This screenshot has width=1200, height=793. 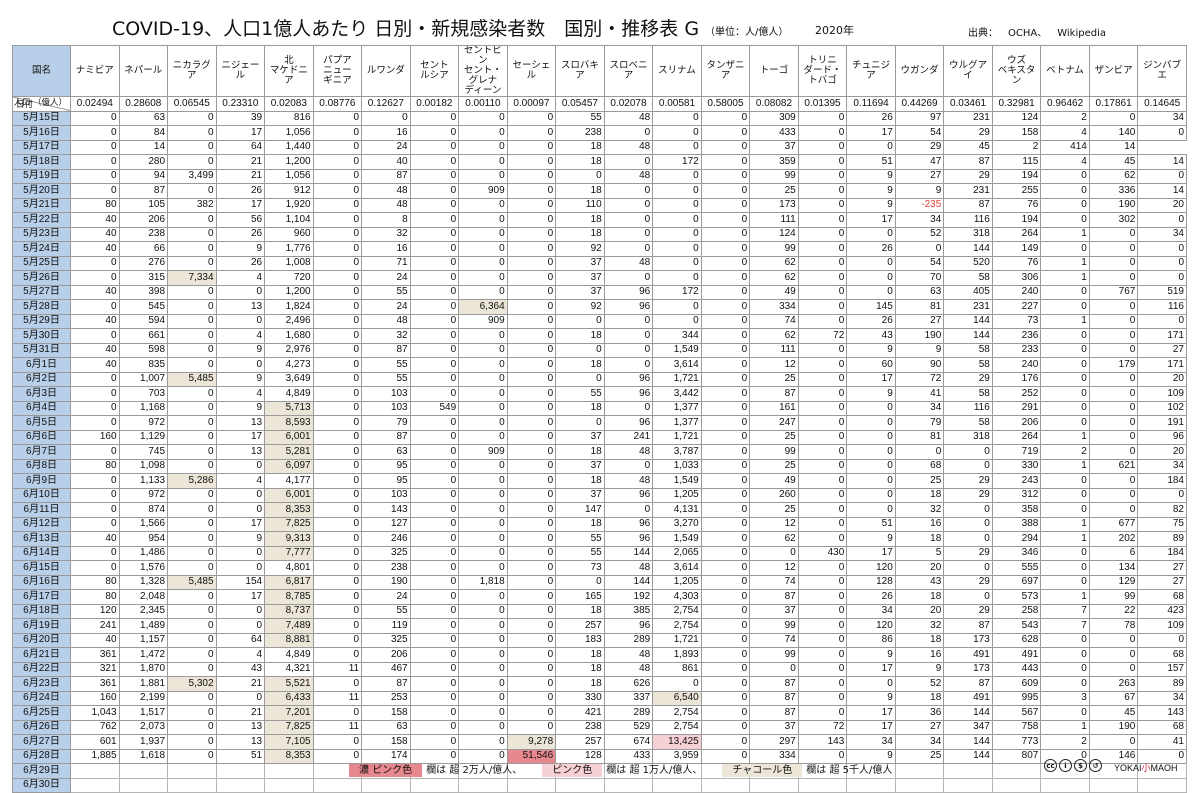 I want to click on by-icon: i, so click(x=1065, y=765).